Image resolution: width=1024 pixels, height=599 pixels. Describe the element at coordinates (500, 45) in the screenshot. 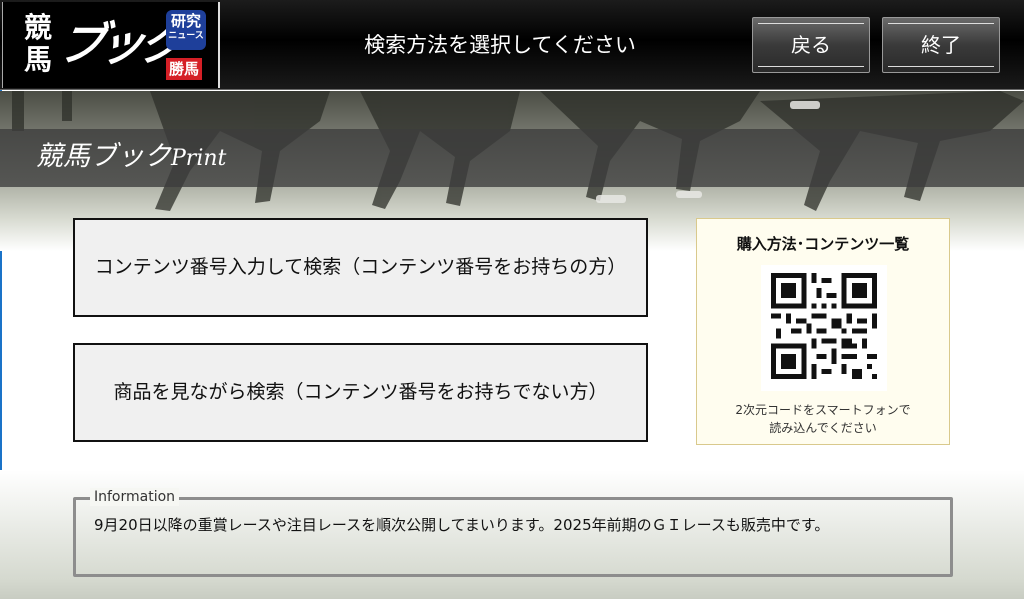

I see `page-title: 検索方法を選択してください` at that location.